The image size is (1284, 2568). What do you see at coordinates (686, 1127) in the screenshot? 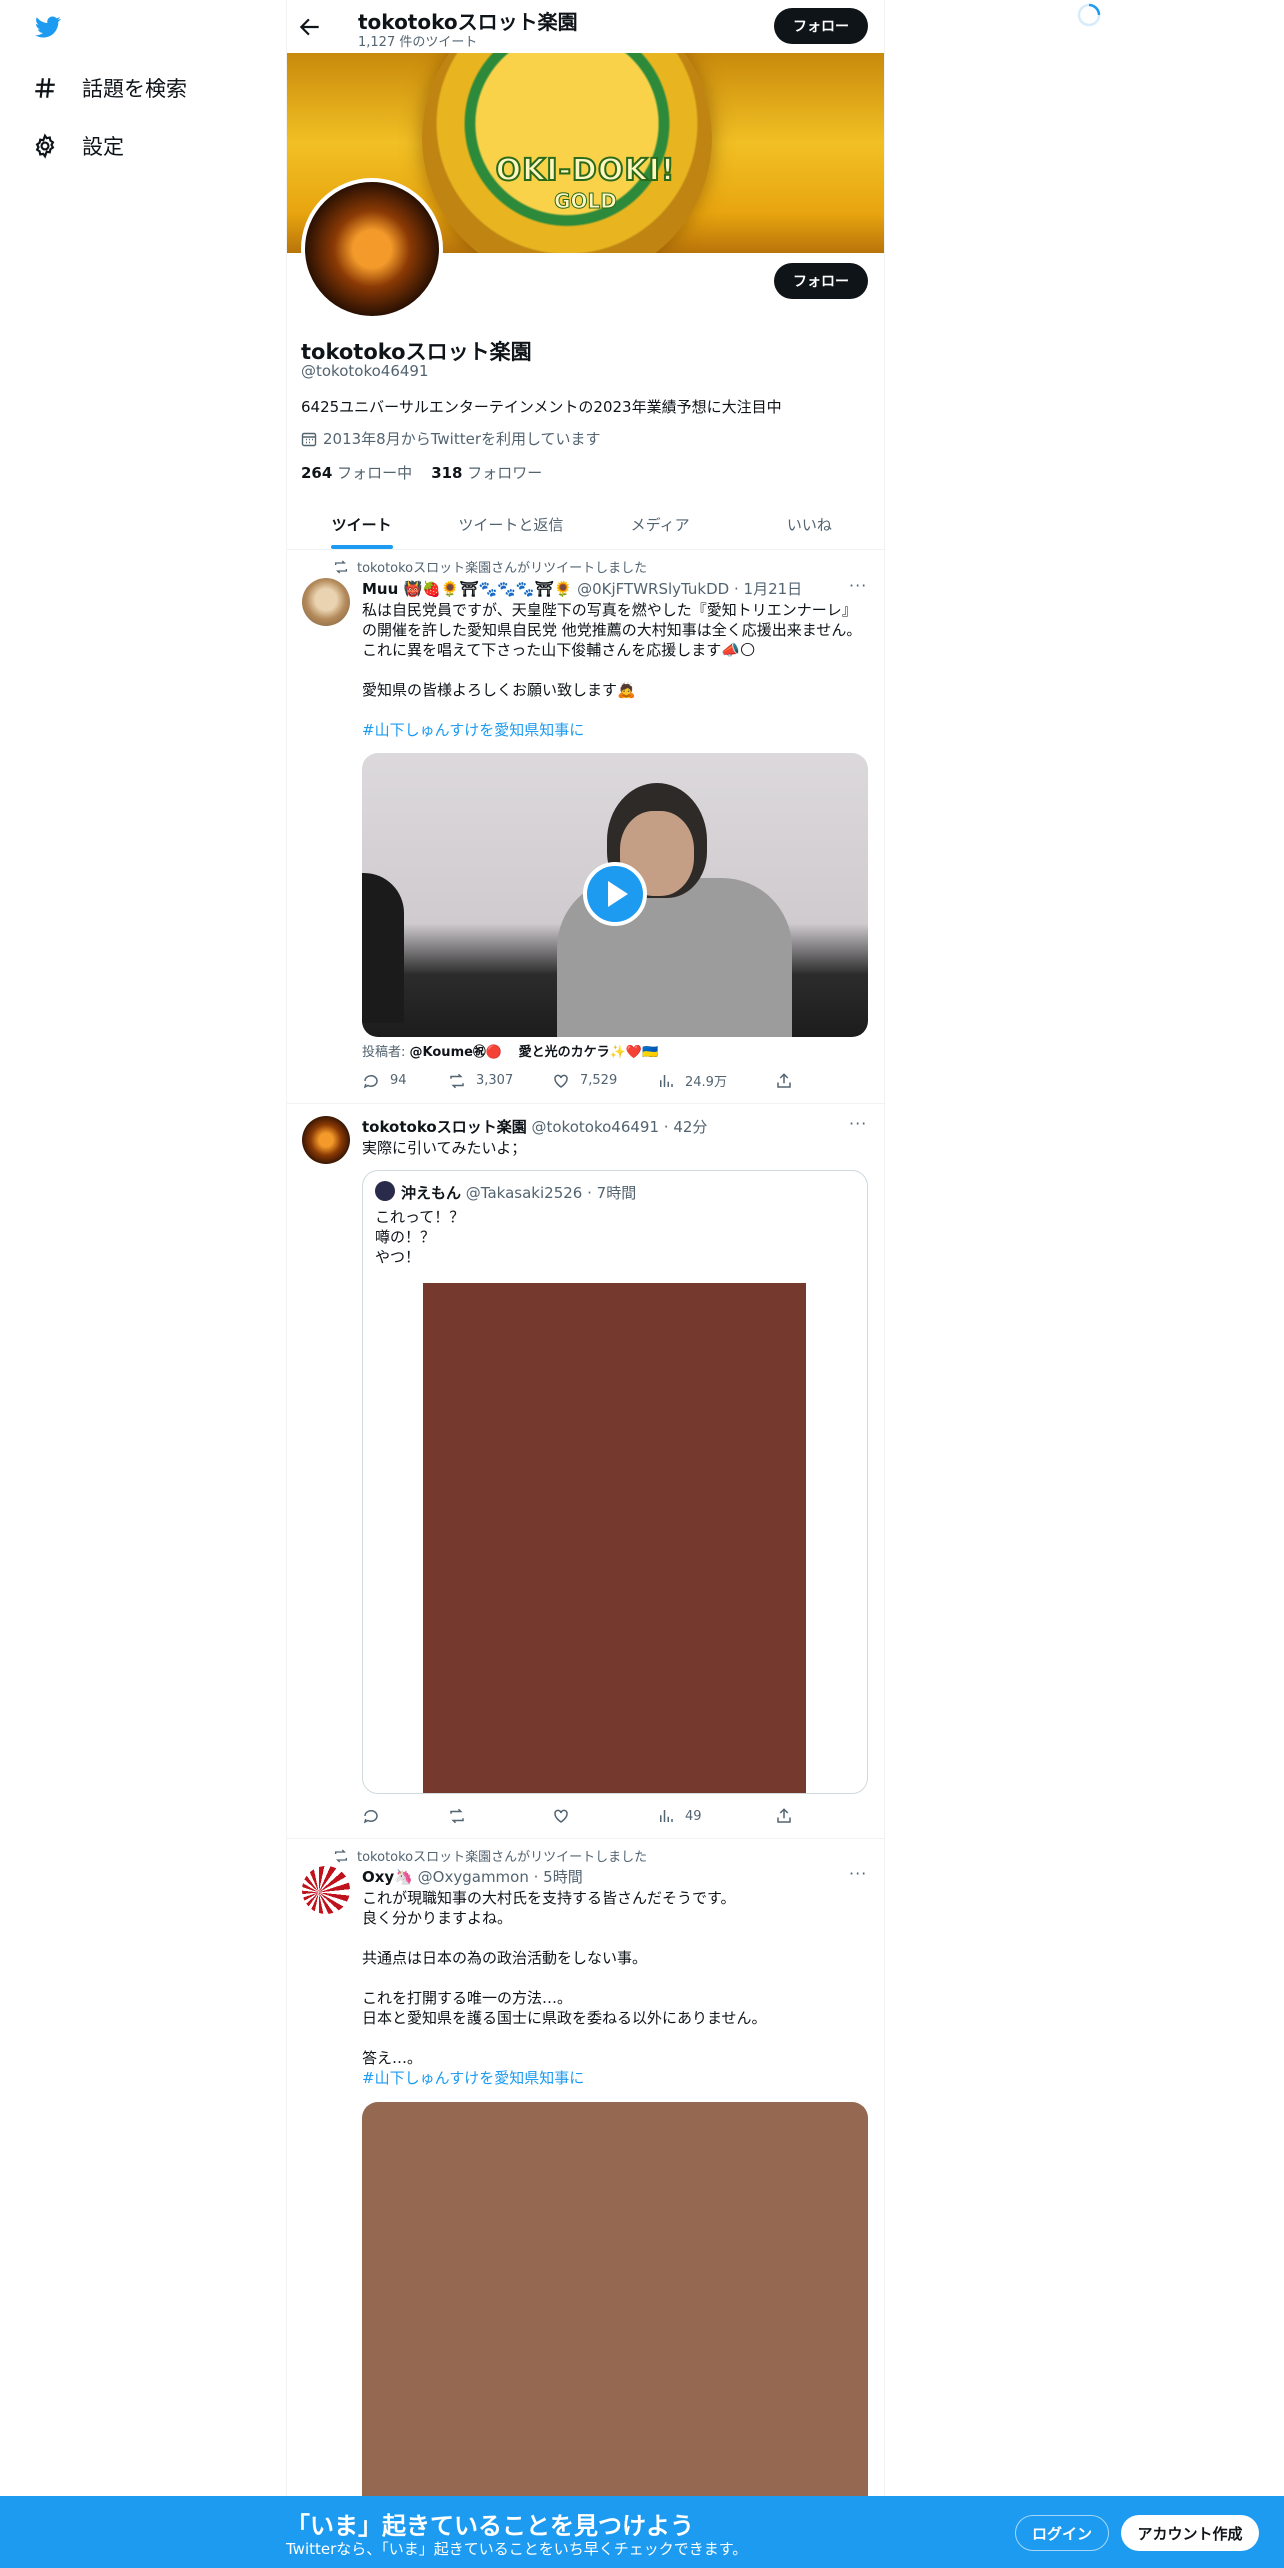
I see `tweet-time: · 42分` at bounding box center [686, 1127].